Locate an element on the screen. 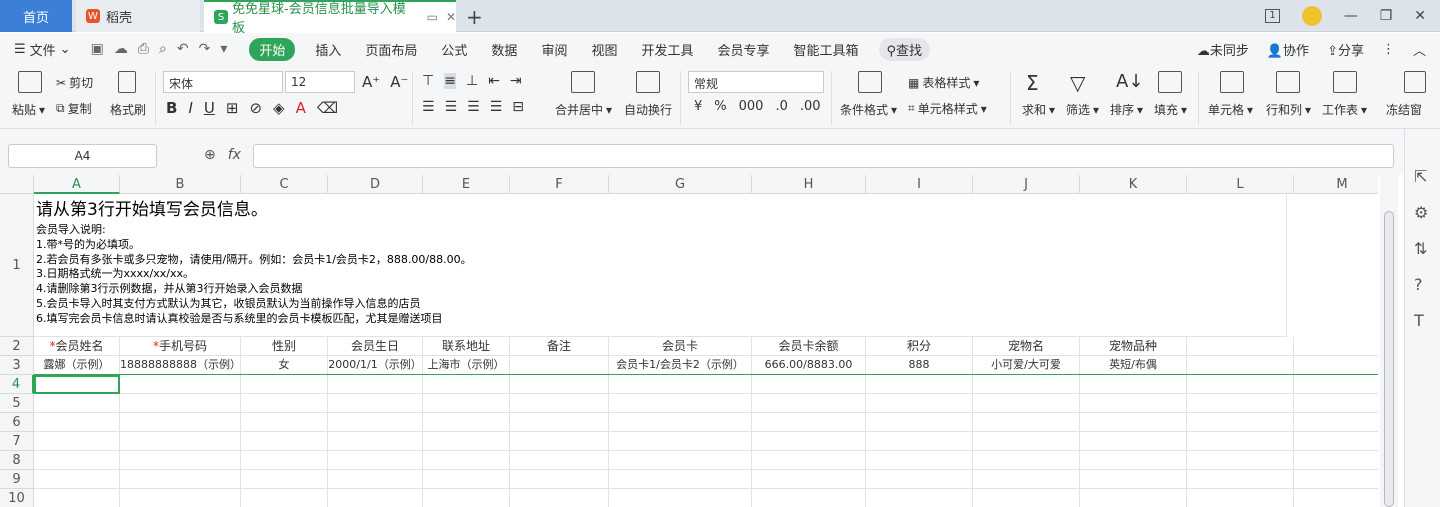 The image size is (1440, 507). currency-icon: ¥ is located at coordinates (698, 106).